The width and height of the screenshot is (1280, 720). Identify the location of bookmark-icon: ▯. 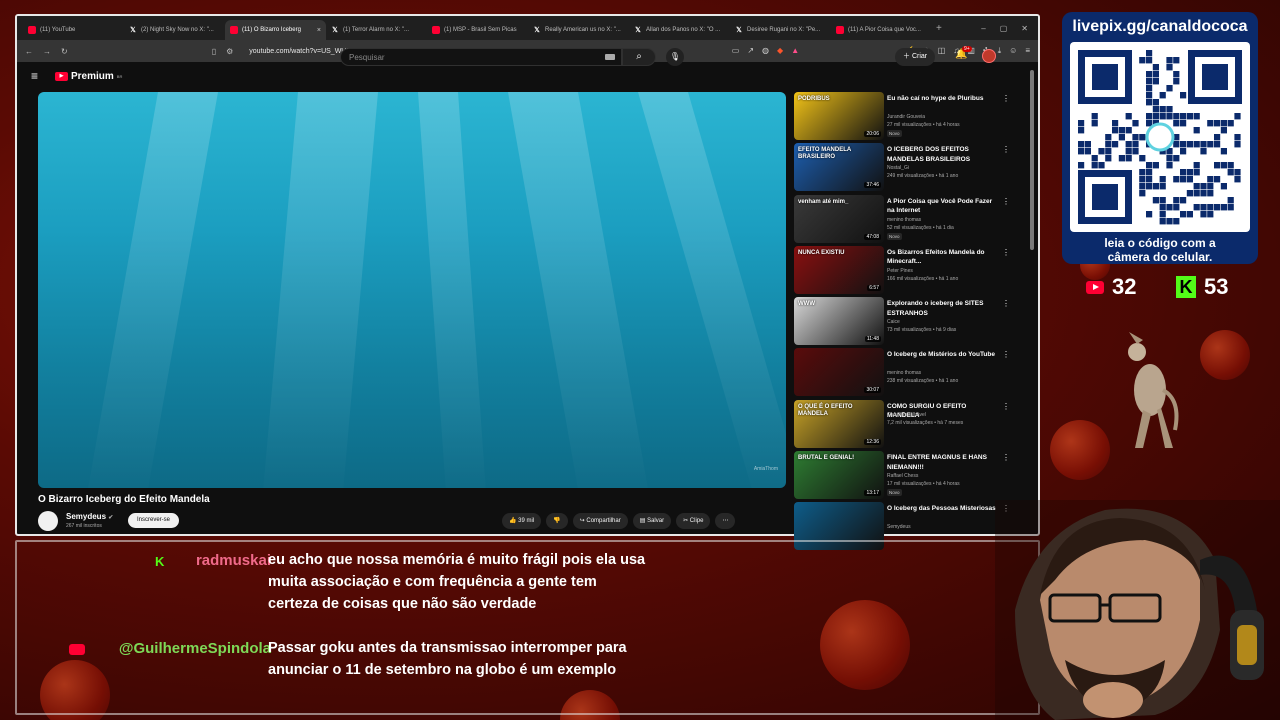
(214, 51).